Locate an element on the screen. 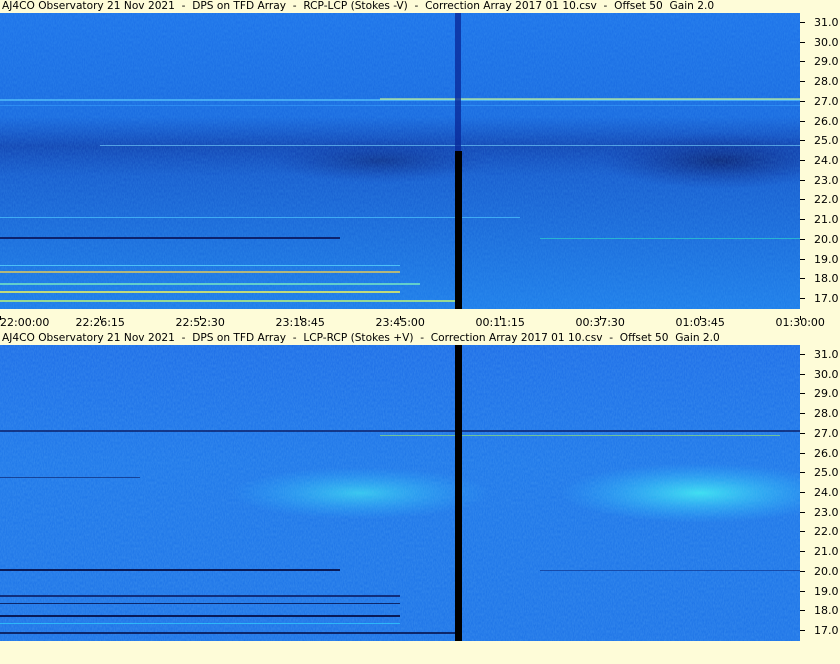 Image resolution: width=840 pixels, height=664 pixels. y-tick-1-1: 30.0 is located at coordinates (820, 43).